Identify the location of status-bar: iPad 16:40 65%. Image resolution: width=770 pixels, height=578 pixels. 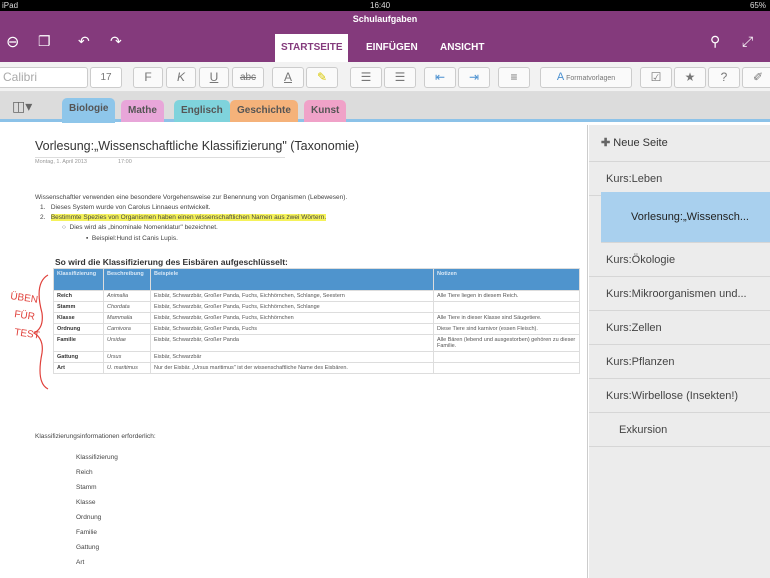
(385, 5).